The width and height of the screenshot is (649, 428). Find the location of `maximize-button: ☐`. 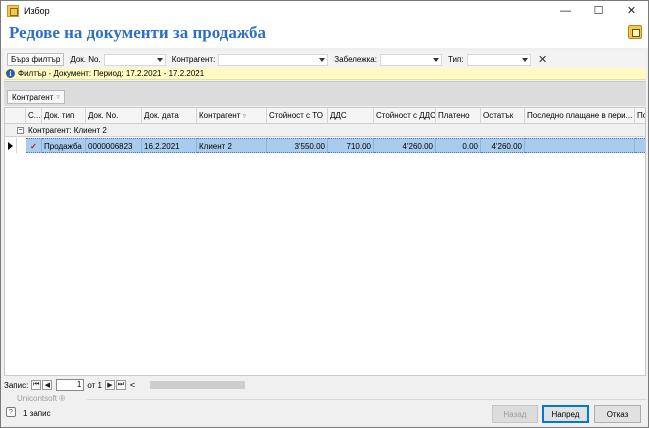

maximize-button: ☐ is located at coordinates (598, 10).